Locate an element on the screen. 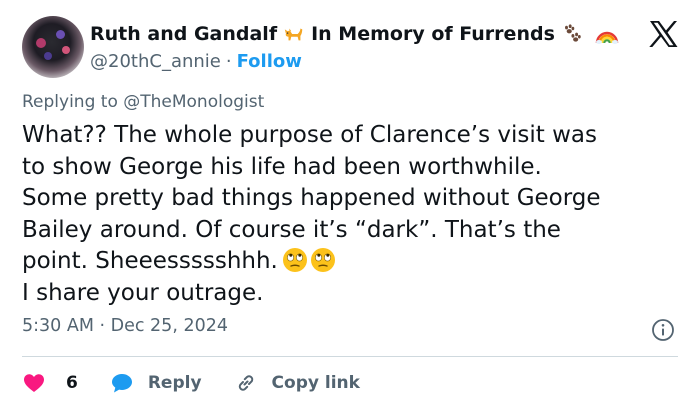  display-name-part1: Ruth and Gandalf is located at coordinates (184, 34).